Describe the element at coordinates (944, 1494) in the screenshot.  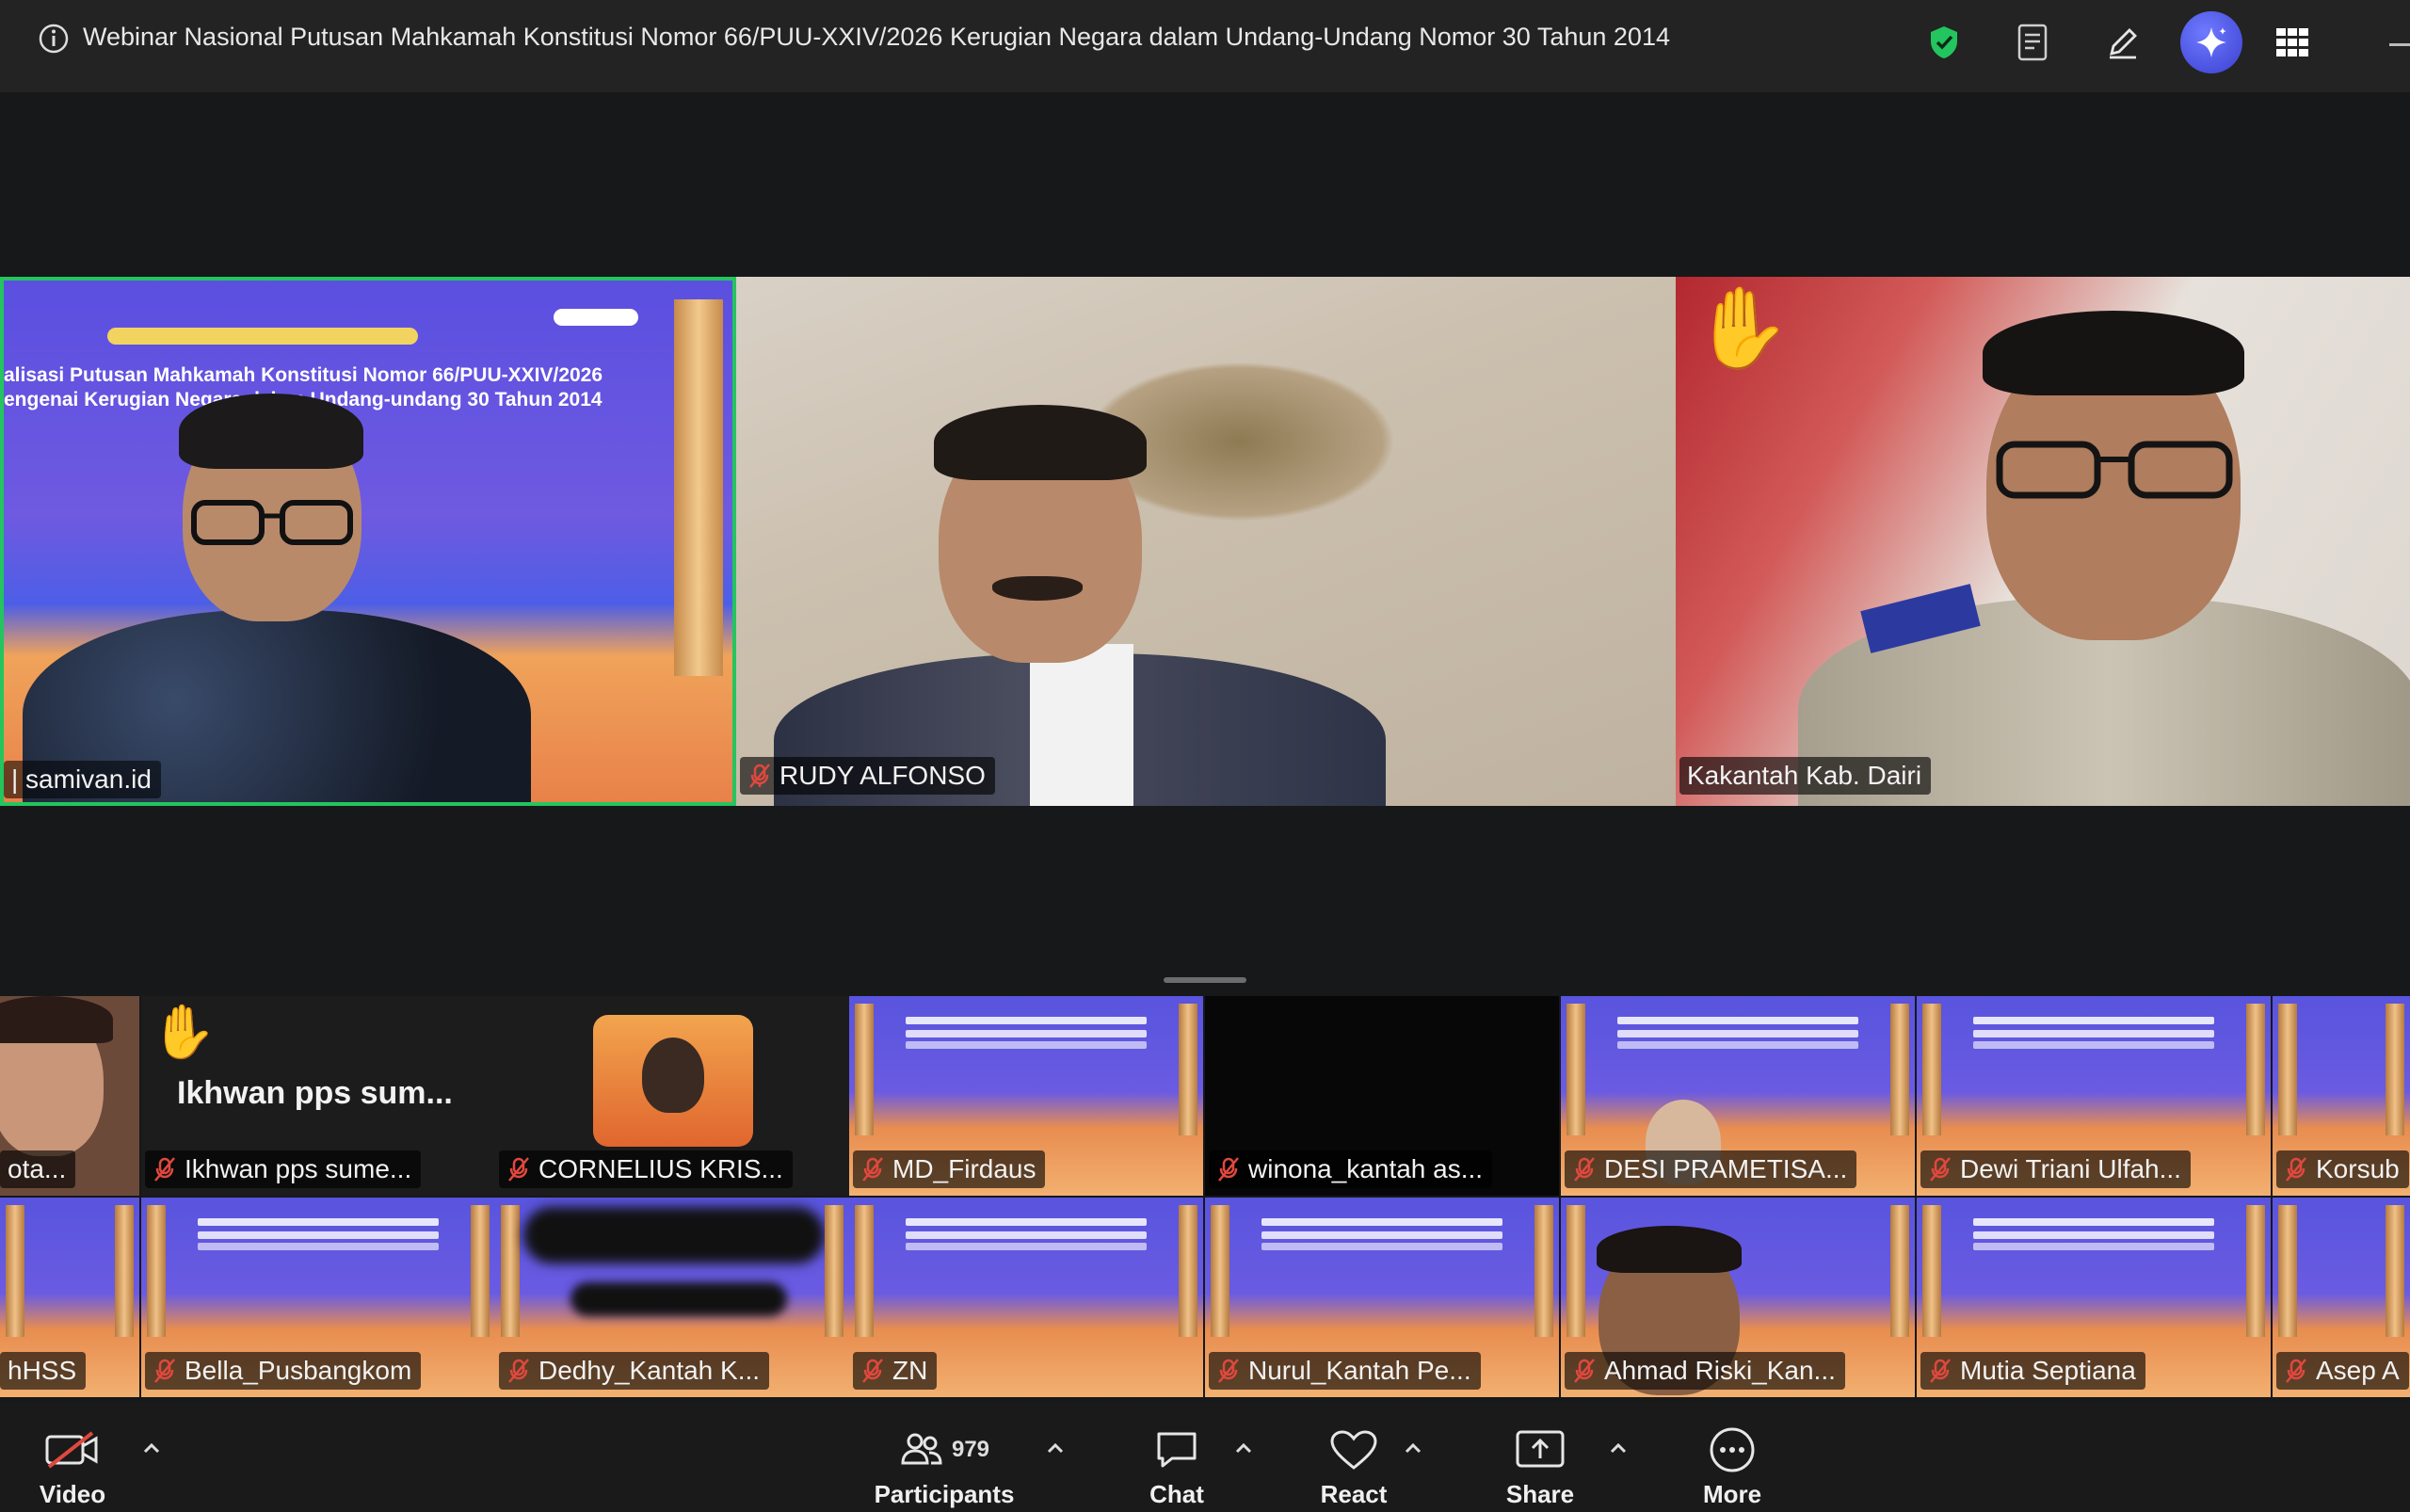
I see `participants-label: Participants` at that location.